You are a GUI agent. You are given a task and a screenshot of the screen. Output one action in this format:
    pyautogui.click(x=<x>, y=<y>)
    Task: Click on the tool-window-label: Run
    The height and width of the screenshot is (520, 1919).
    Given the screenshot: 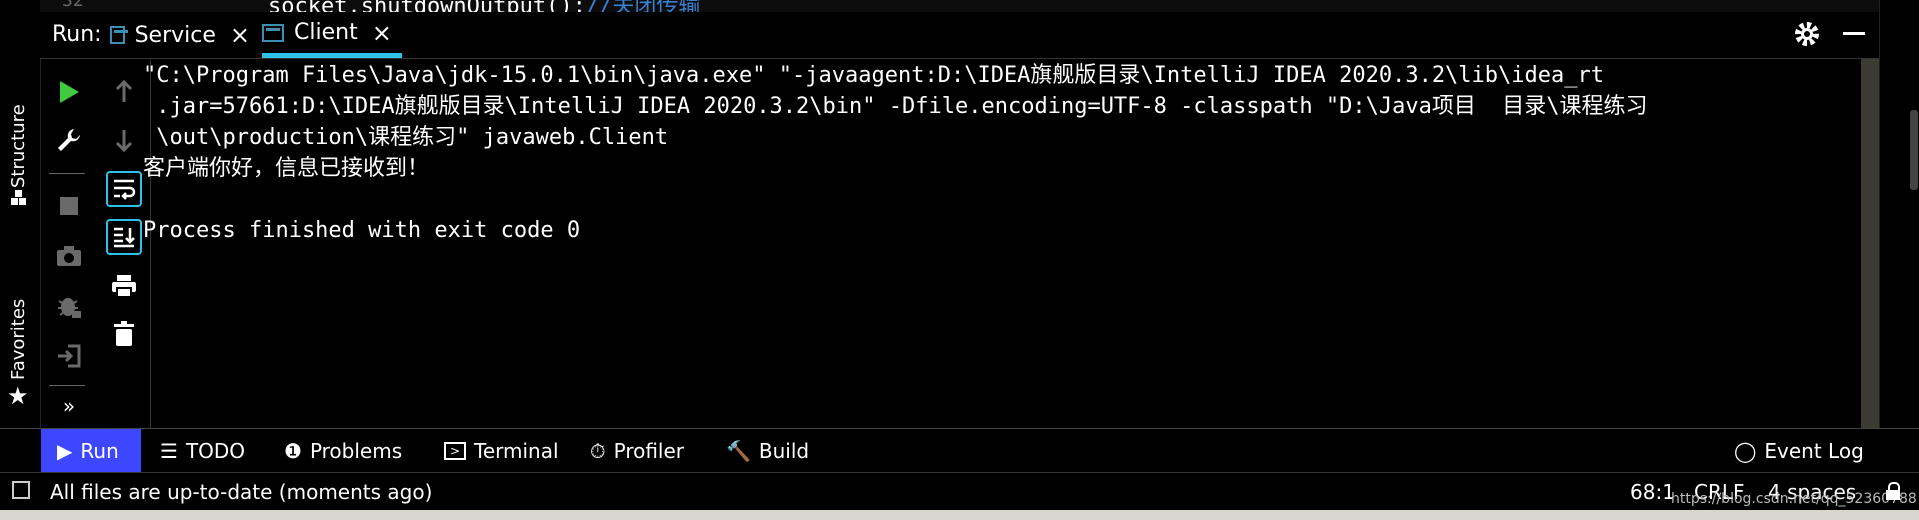 What is the action you would take?
    pyautogui.click(x=99, y=451)
    